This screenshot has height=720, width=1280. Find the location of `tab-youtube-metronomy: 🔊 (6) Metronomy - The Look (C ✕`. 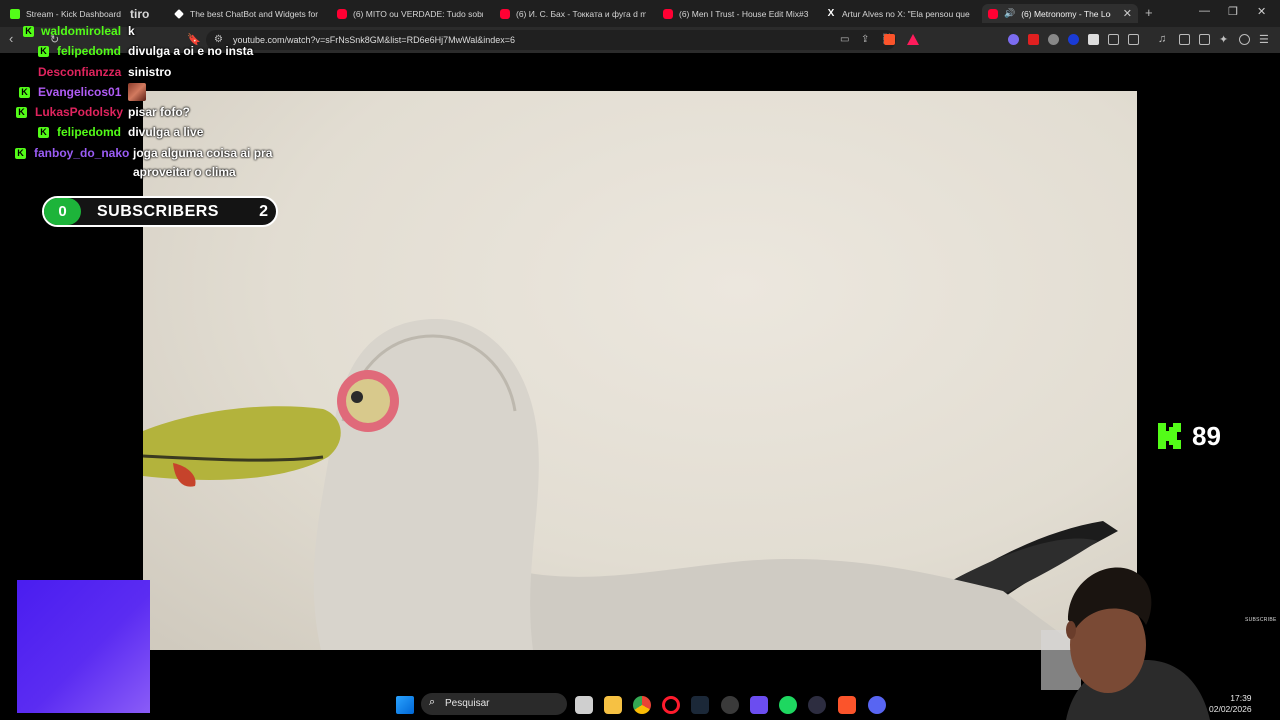

tab-youtube-metronomy: 🔊 (6) Metronomy - The Look (C ✕ is located at coordinates (1060, 13).